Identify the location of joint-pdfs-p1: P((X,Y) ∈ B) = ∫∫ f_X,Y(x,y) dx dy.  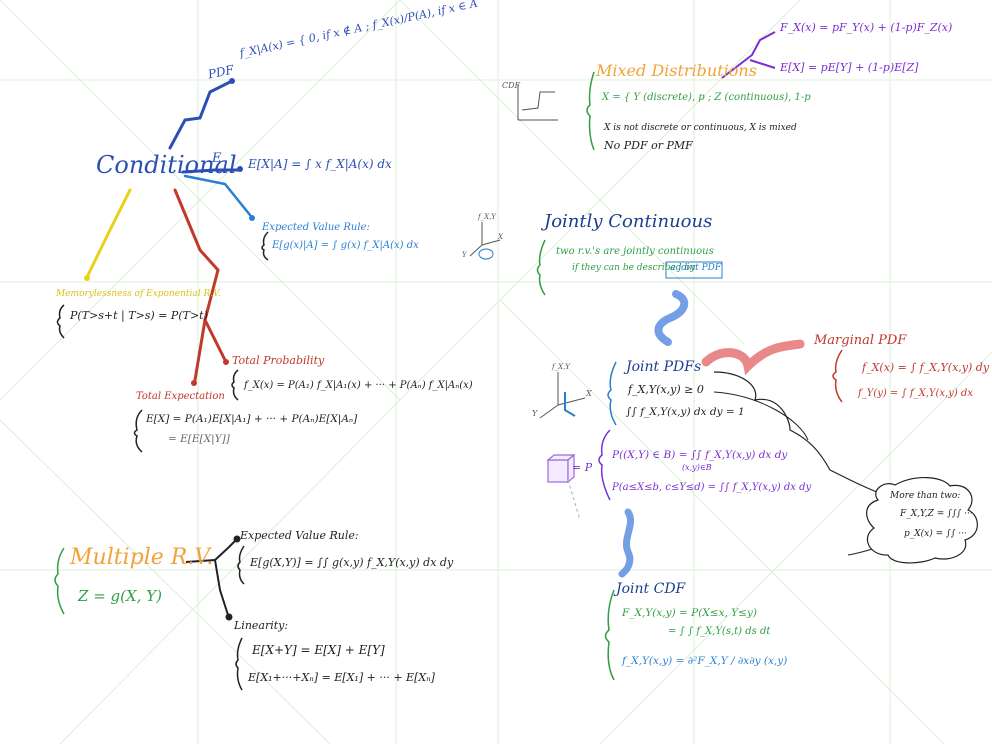
(700, 455).